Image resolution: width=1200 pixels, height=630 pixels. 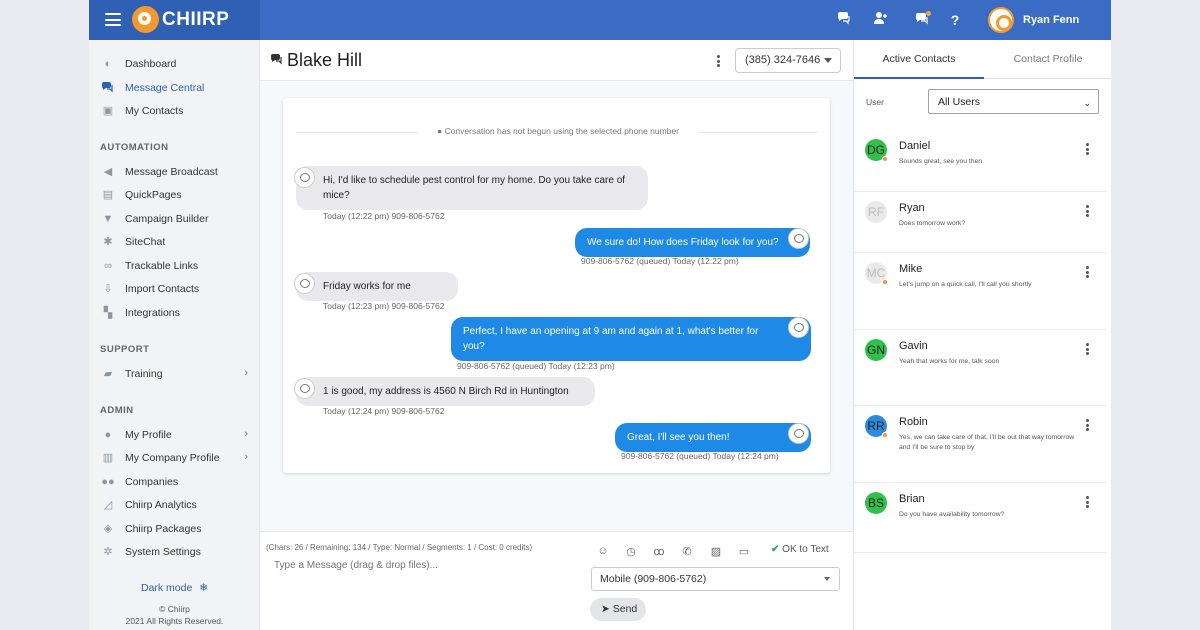 What do you see at coordinates (174, 374) in the screenshot?
I see `sidebar-item-training: ▰ Training ›` at bounding box center [174, 374].